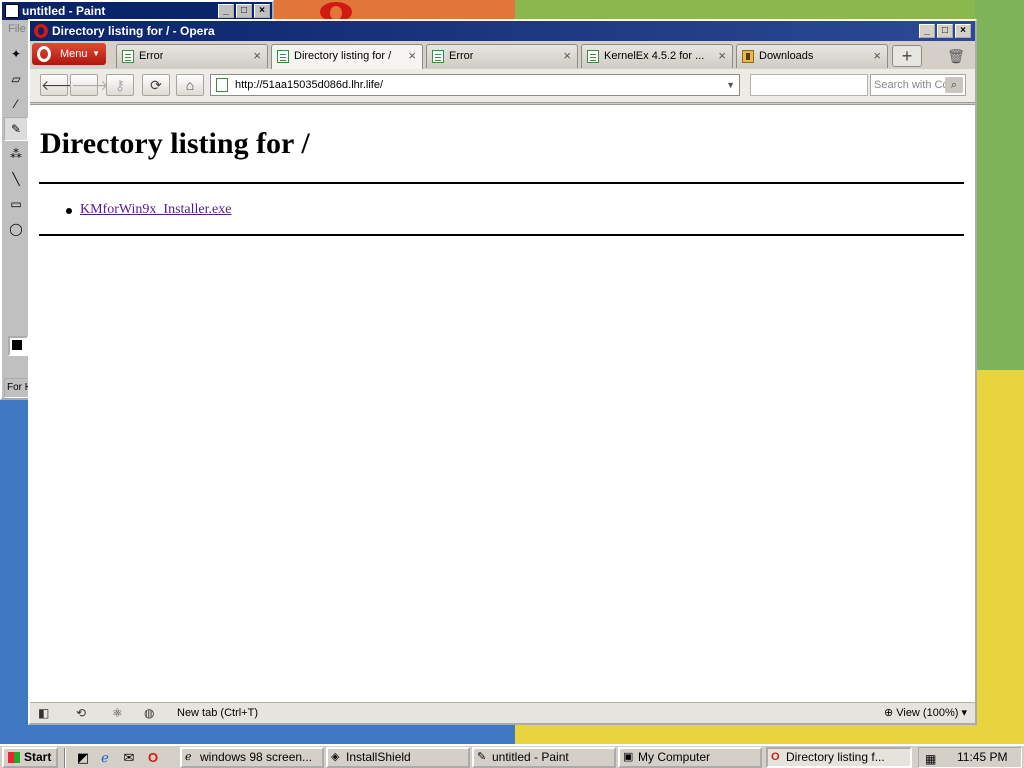 This screenshot has width=1024, height=768. Describe the element at coordinates (14, 757) in the screenshot. I see `windows-flag-icon` at that location.